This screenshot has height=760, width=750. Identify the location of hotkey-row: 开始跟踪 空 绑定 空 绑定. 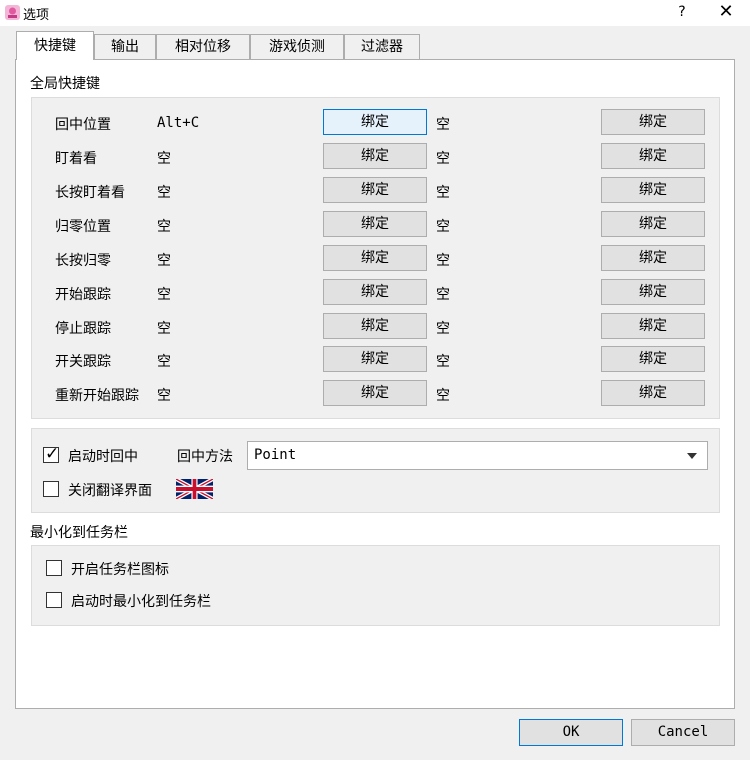
(375, 293).